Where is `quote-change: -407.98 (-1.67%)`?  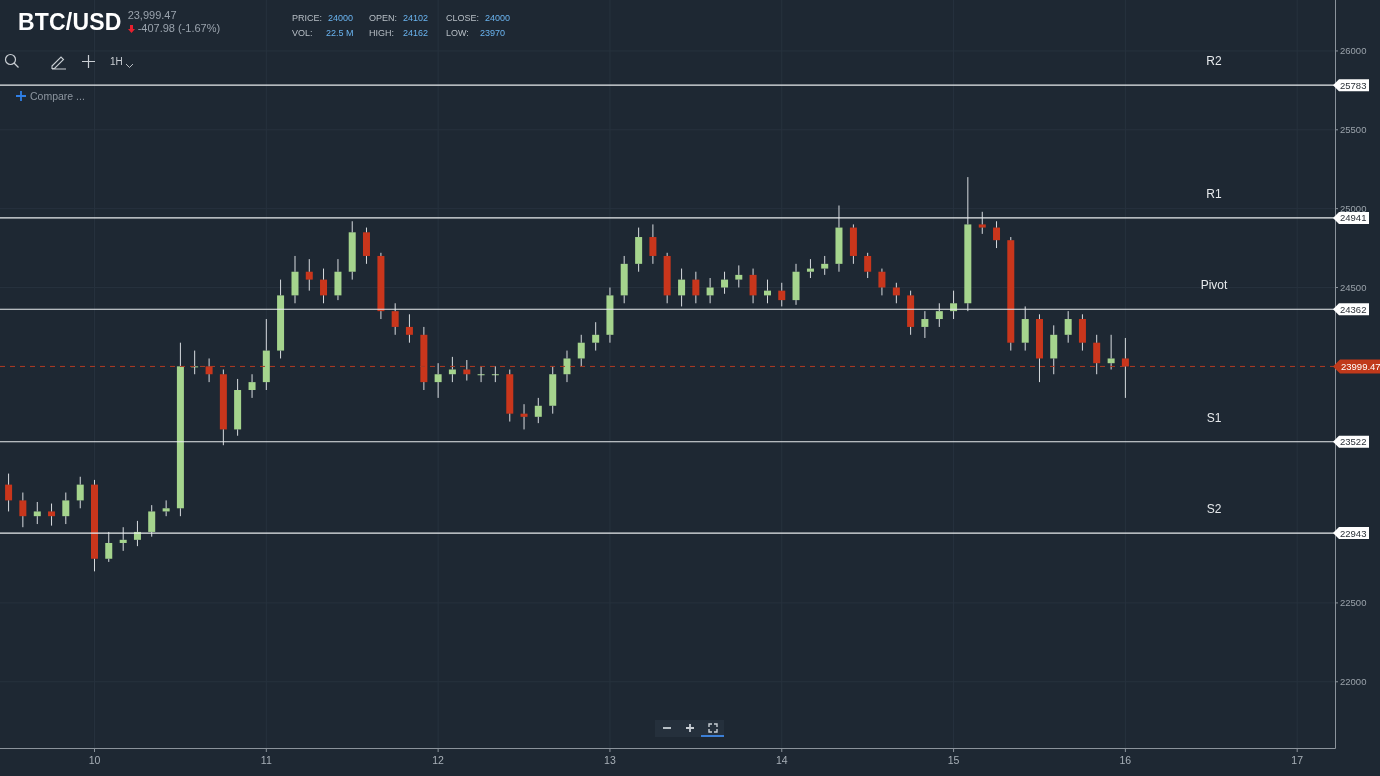 quote-change: -407.98 (-1.67%) is located at coordinates (179, 28).